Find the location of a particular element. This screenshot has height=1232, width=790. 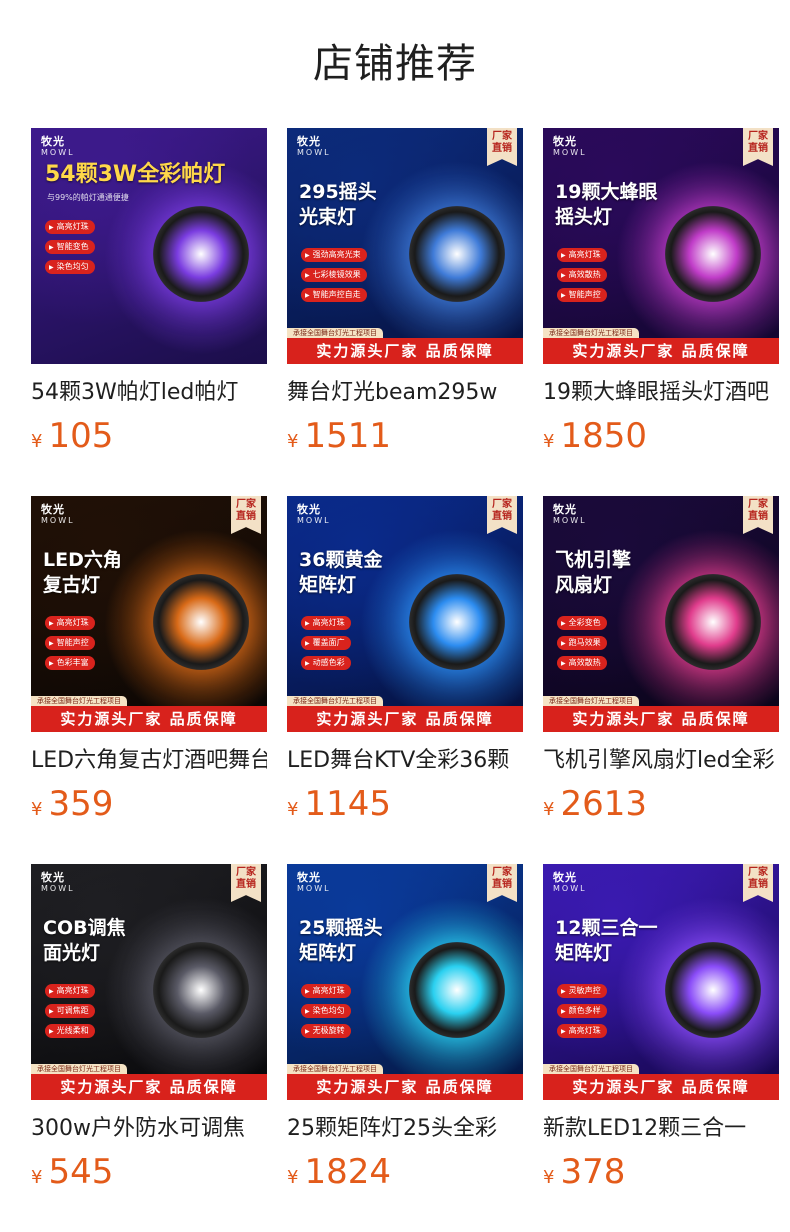

feature-tag: 颜色多样 is located at coordinates (582, 1011).